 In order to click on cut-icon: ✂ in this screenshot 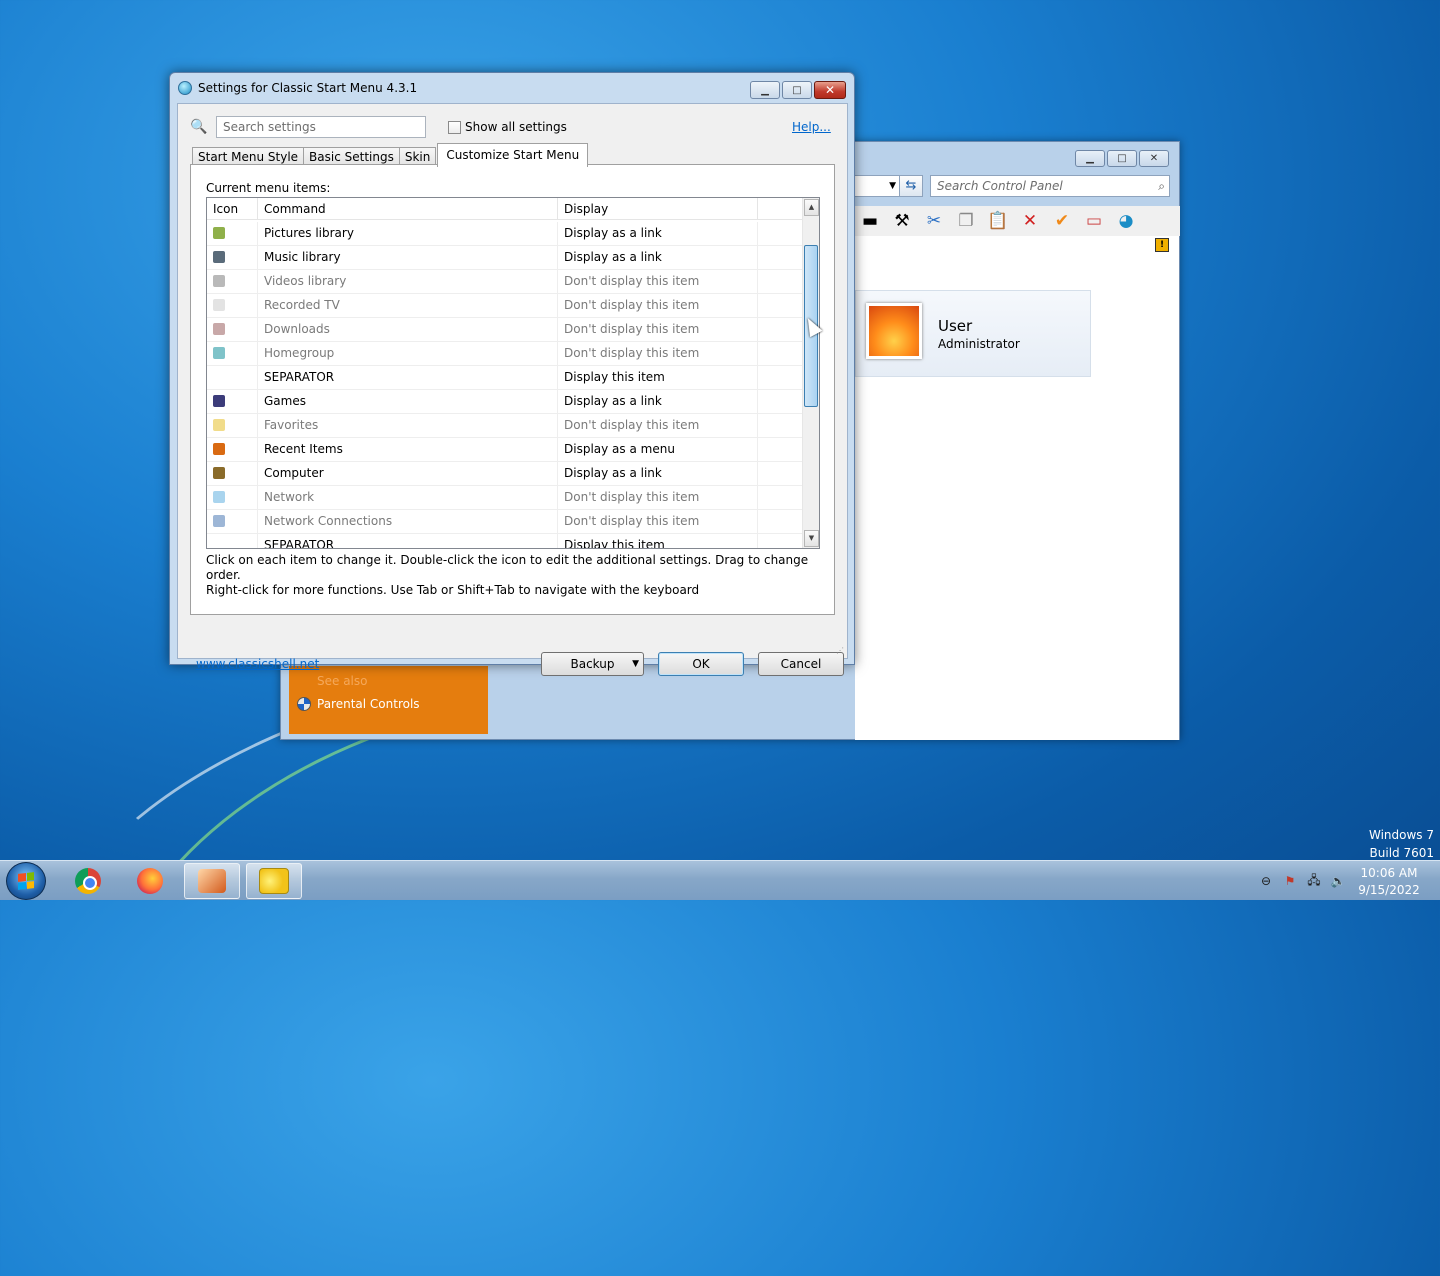, I will do `click(934, 221)`.